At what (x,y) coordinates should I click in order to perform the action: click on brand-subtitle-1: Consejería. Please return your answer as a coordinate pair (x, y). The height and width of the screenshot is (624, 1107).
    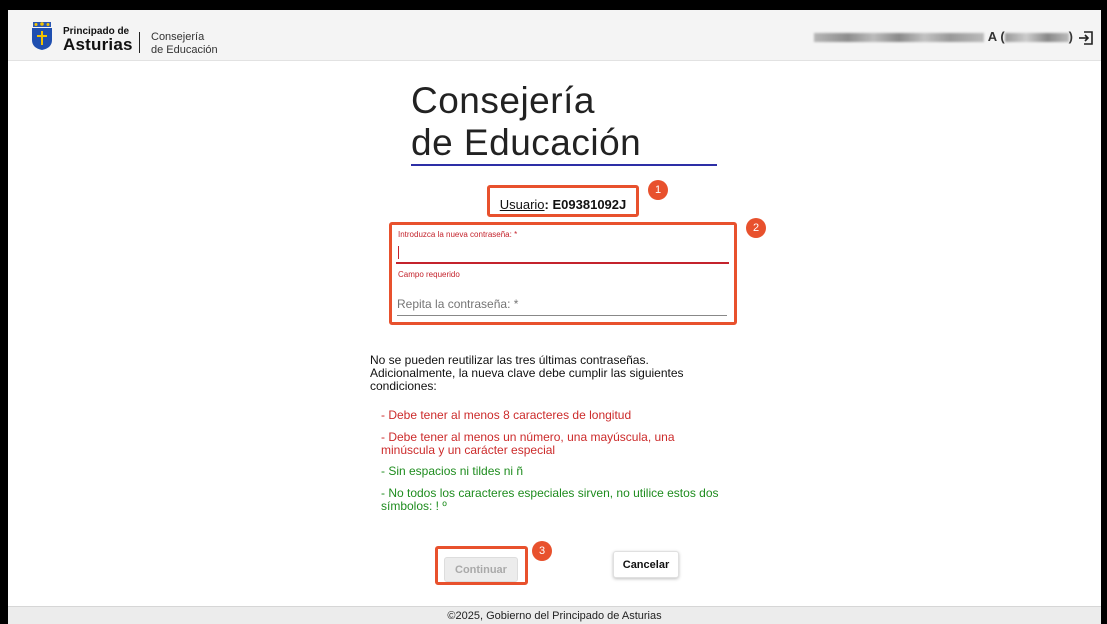
    Looking at the image, I should click on (178, 37).